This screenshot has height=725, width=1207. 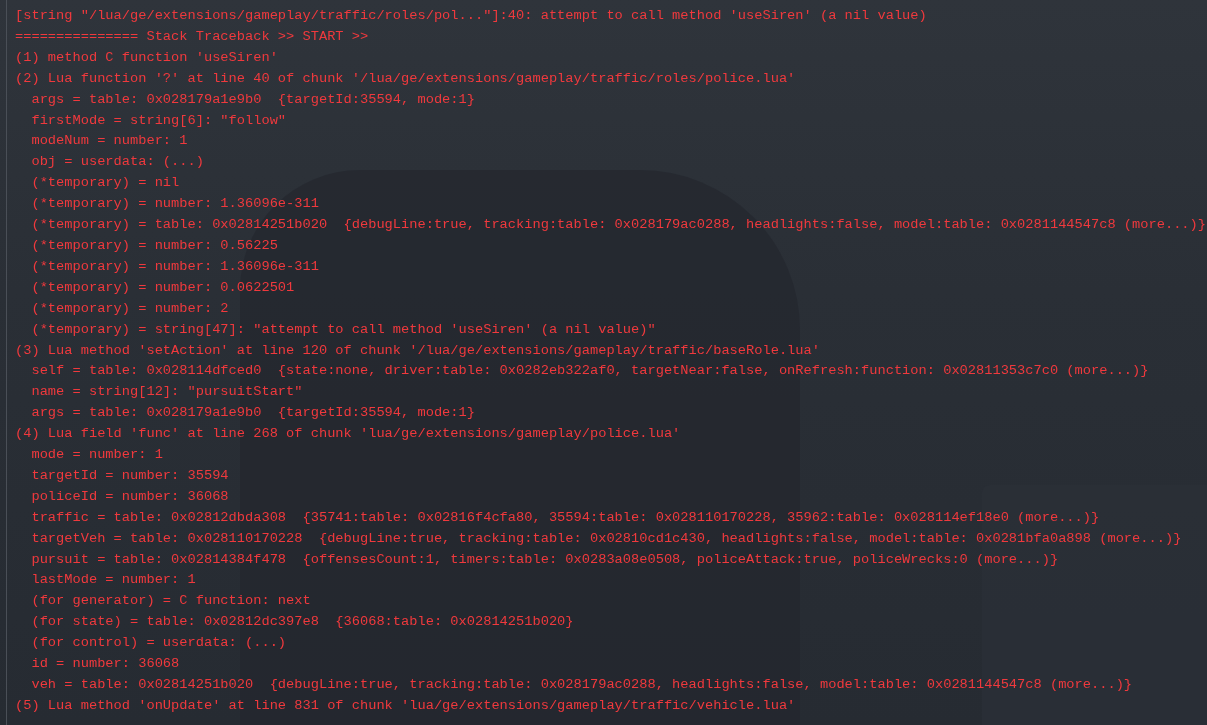 What do you see at coordinates (154, 245) in the screenshot?
I see `console-line: (*temporary) = number: 0.56225` at bounding box center [154, 245].